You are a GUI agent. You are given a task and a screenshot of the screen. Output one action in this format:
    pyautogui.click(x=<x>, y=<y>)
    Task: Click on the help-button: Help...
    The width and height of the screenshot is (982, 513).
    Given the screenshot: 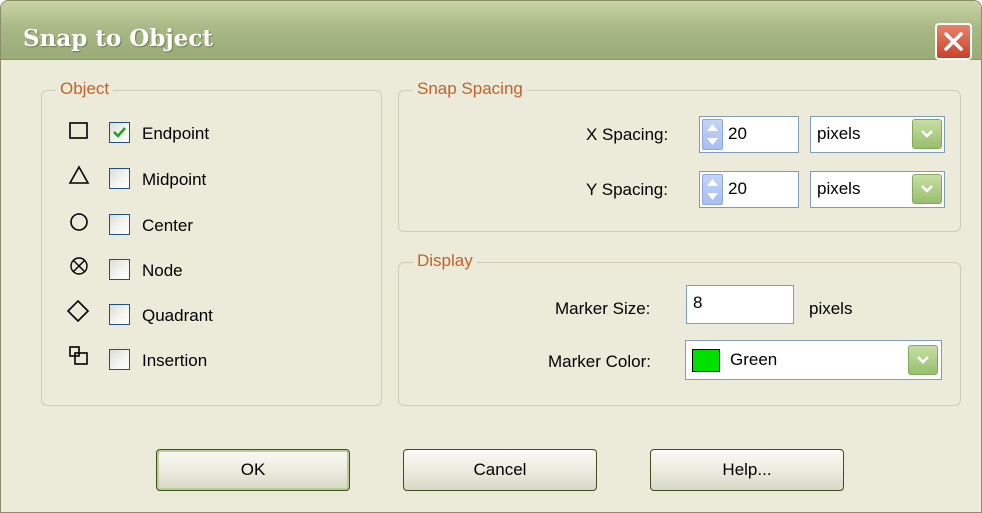 What is the action you would take?
    pyautogui.click(x=747, y=470)
    